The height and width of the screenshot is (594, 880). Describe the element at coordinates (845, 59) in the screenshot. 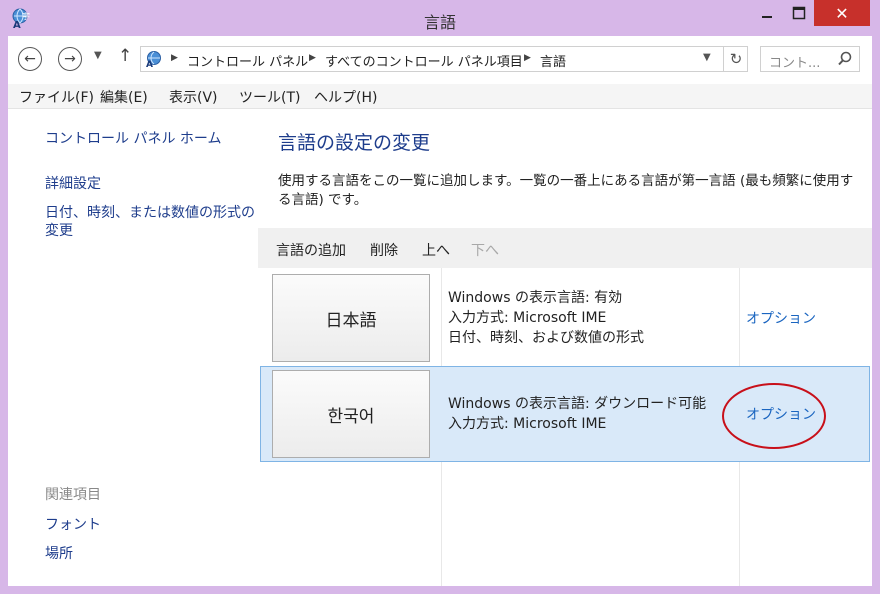

I see `search-icon` at that location.